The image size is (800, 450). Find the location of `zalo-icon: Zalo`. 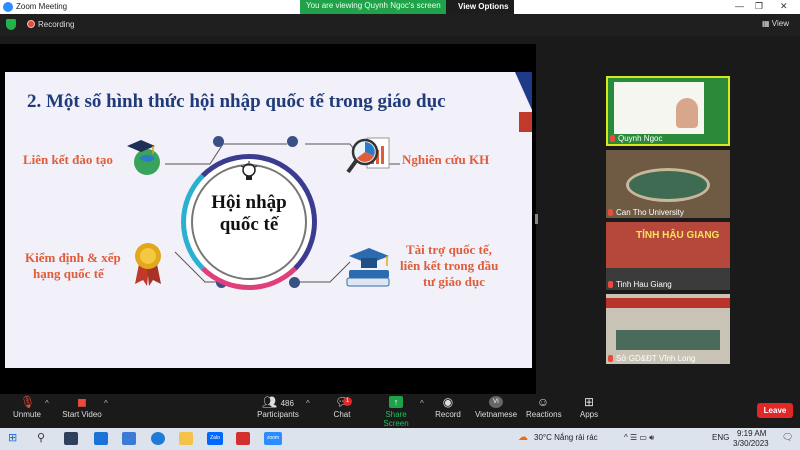

zalo-icon: Zalo is located at coordinates (215, 438).